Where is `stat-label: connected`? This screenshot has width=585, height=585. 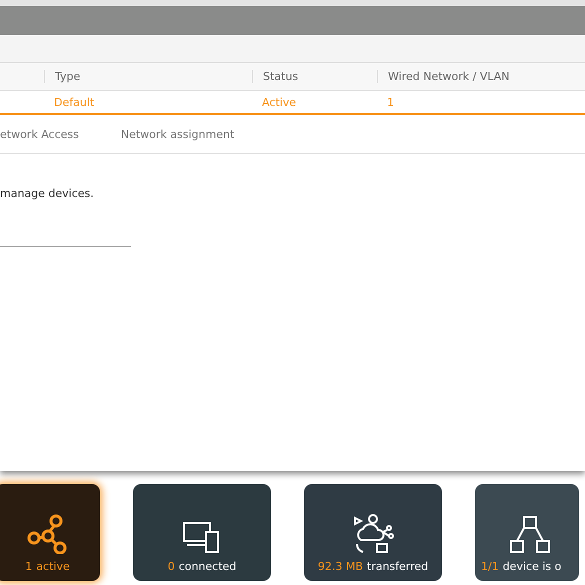
stat-label: connected is located at coordinates (207, 566).